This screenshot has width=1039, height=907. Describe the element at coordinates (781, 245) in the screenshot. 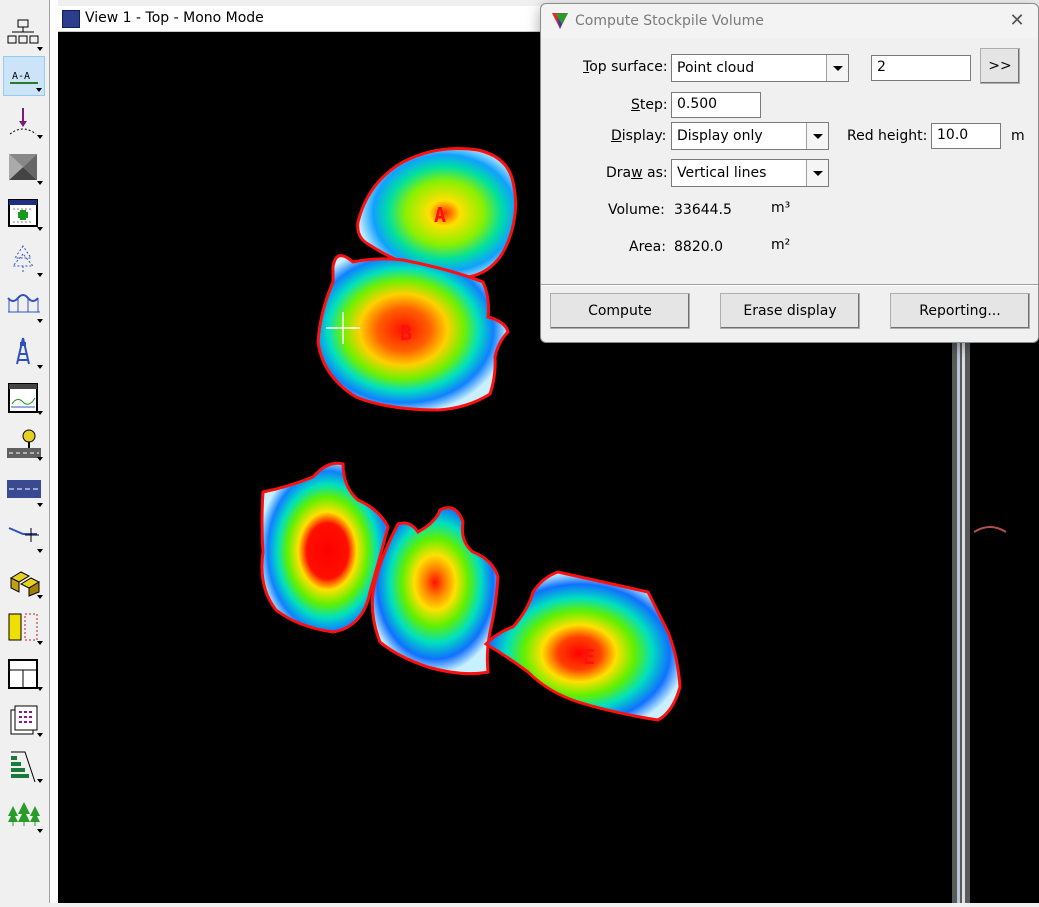

I see `area-unit: m²` at that location.